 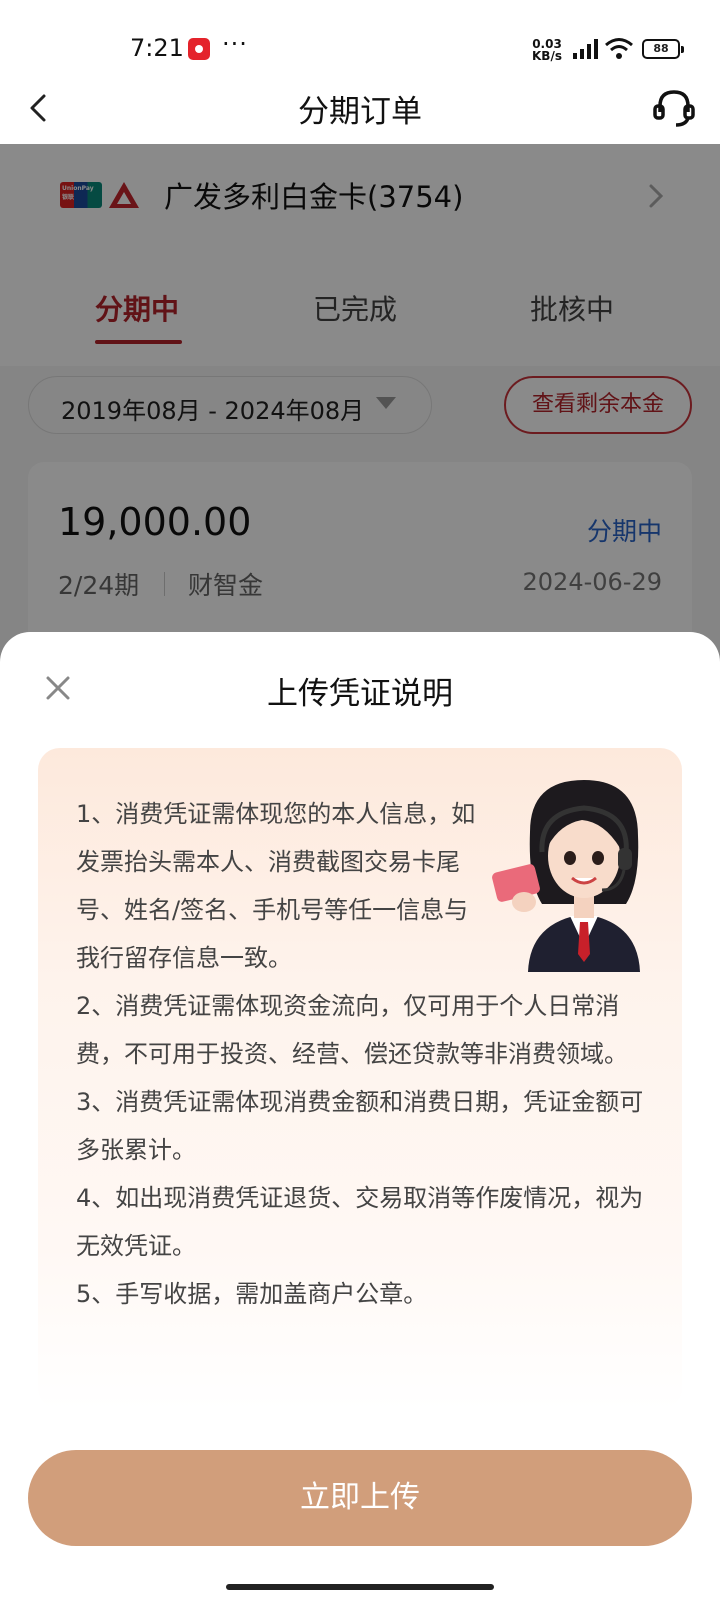 I want to click on more-notifications-icon: ···, so click(x=235, y=44).